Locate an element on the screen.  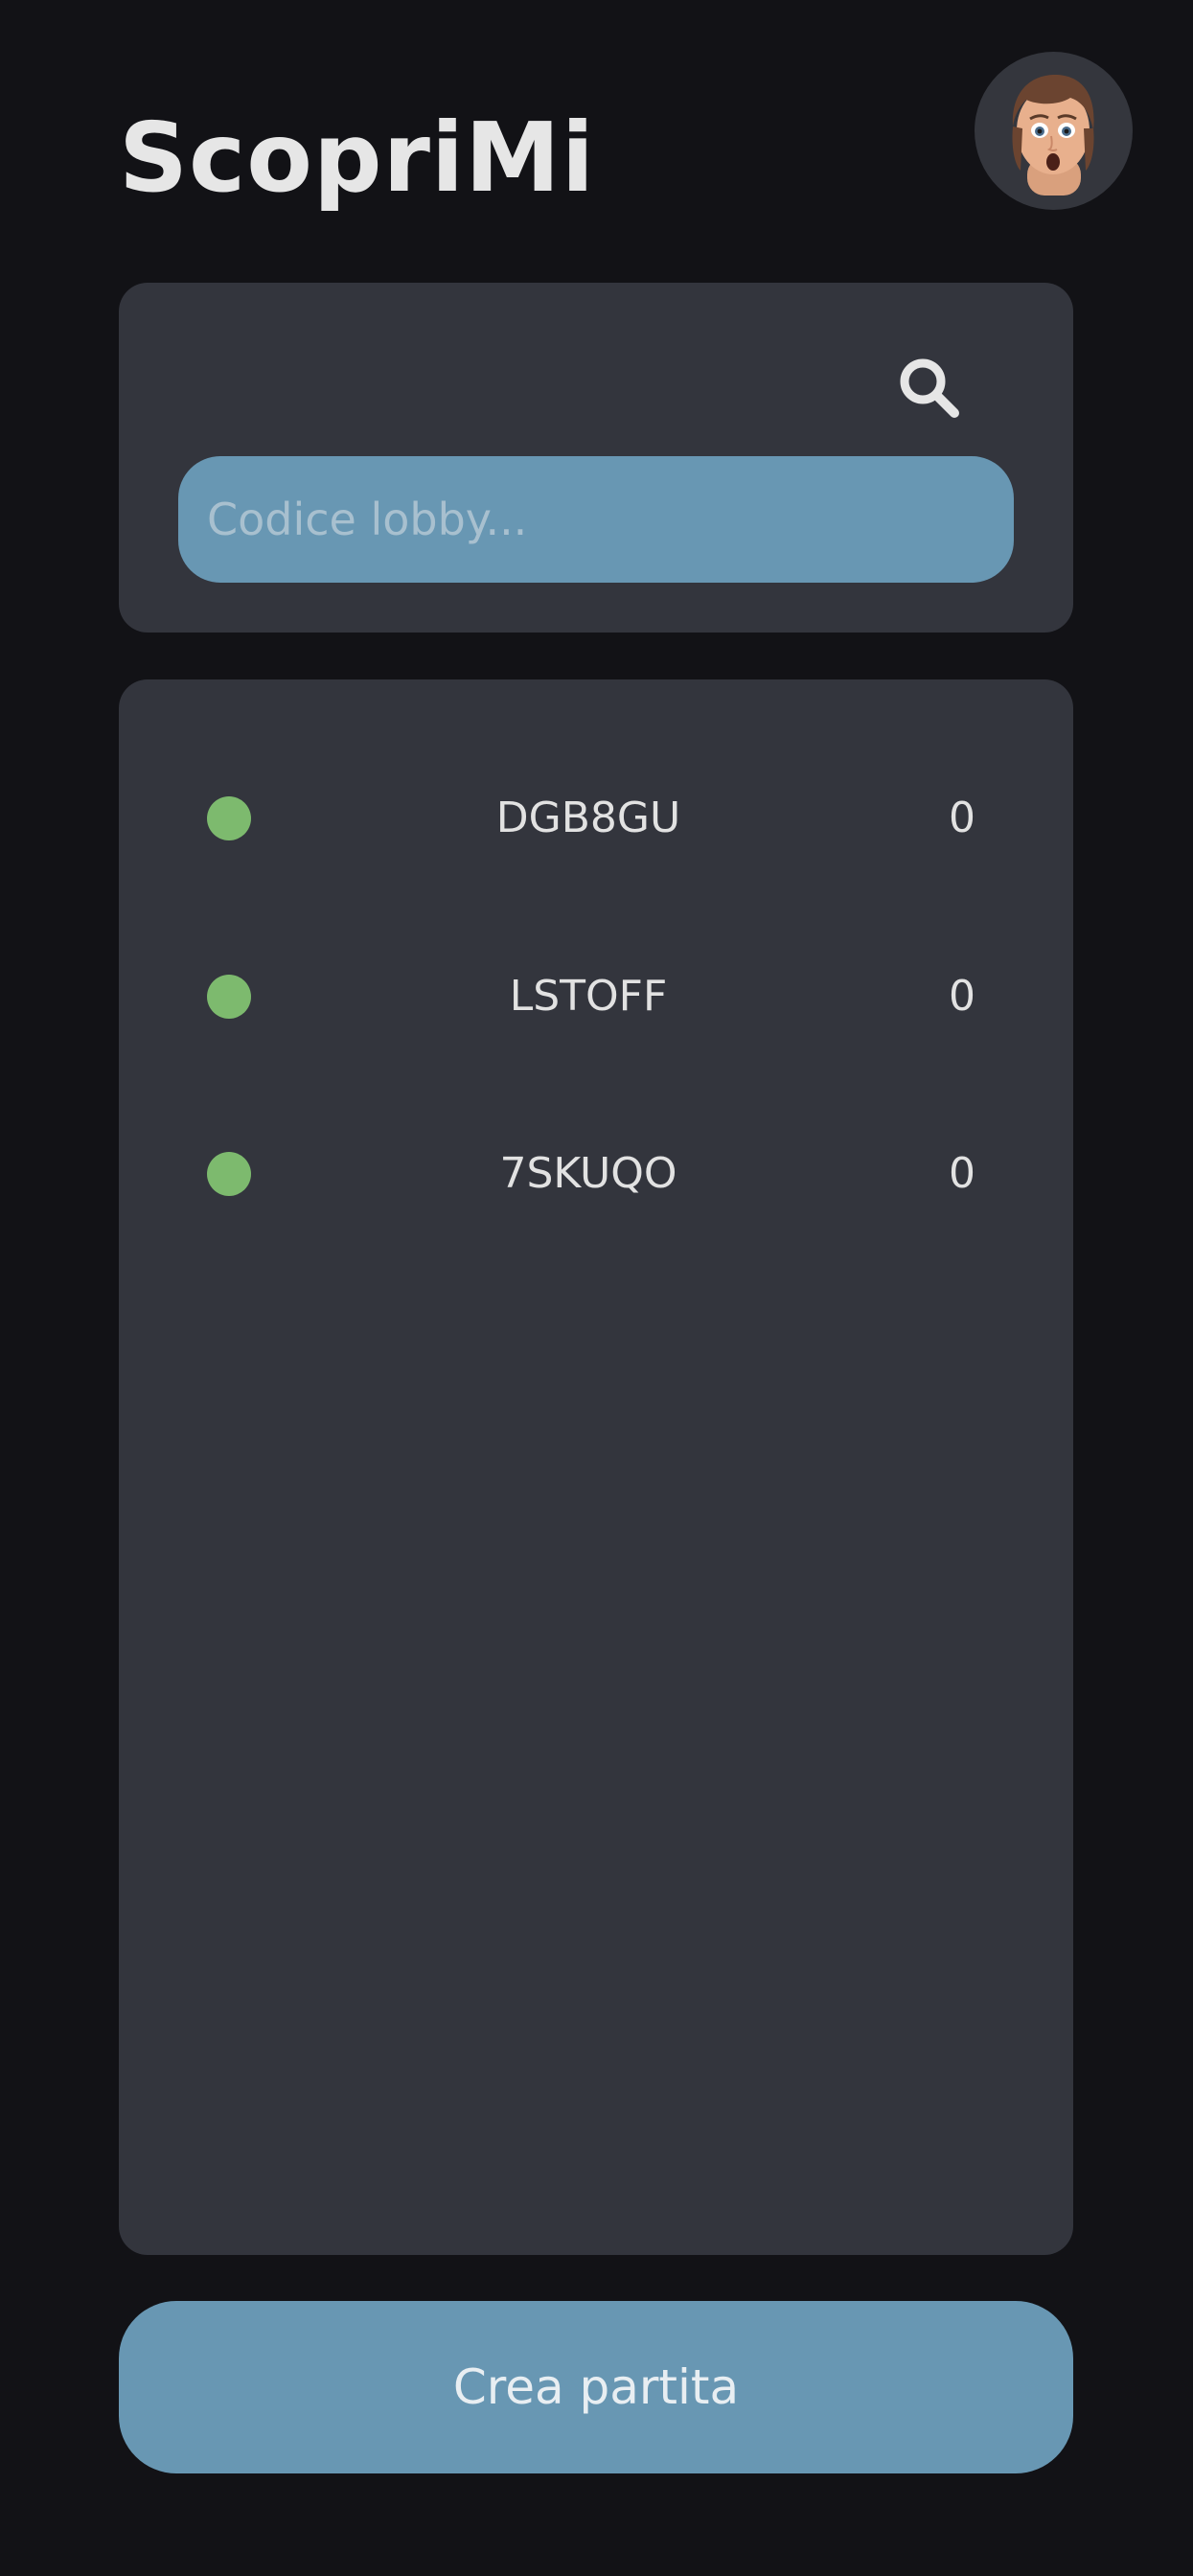
lobby-code: LSTOFF is located at coordinates (588, 996).